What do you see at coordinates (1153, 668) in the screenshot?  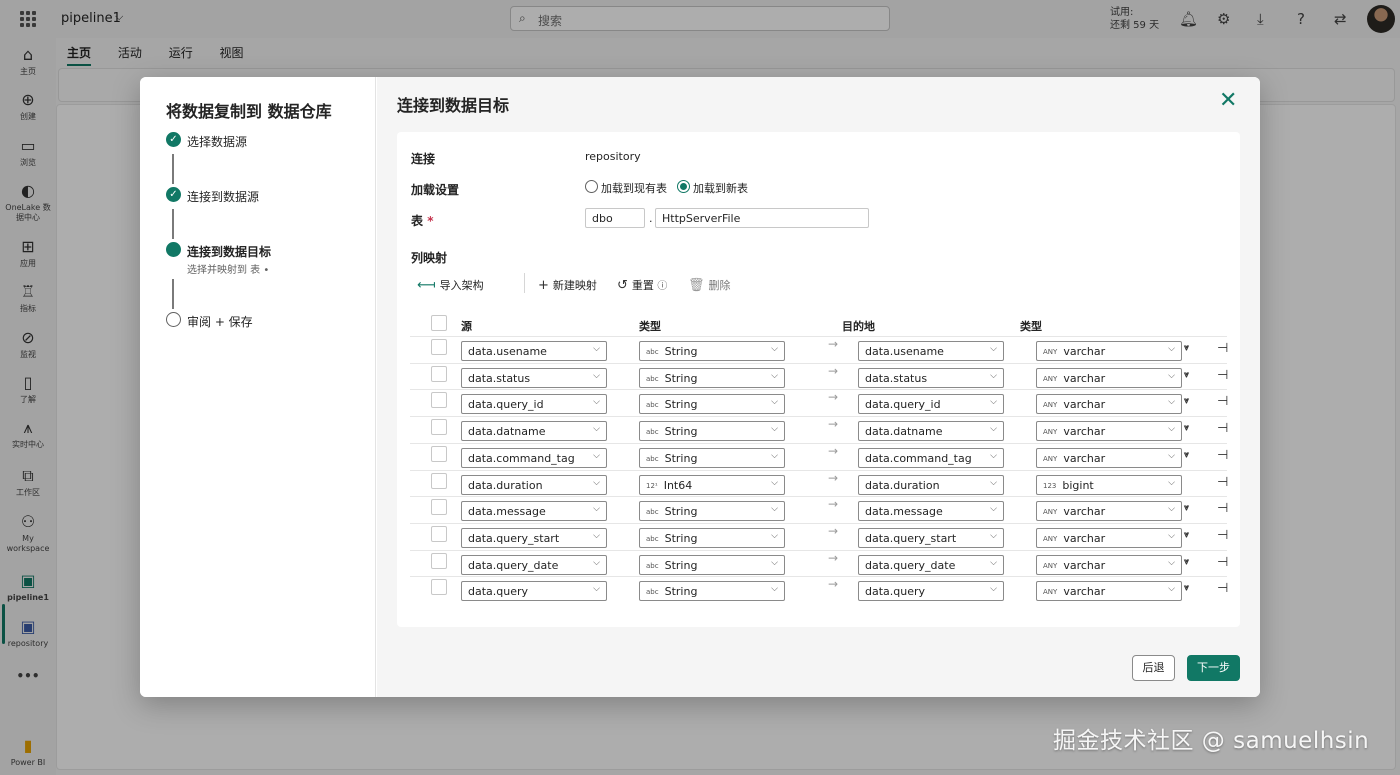 I see `back-button: 后退` at bounding box center [1153, 668].